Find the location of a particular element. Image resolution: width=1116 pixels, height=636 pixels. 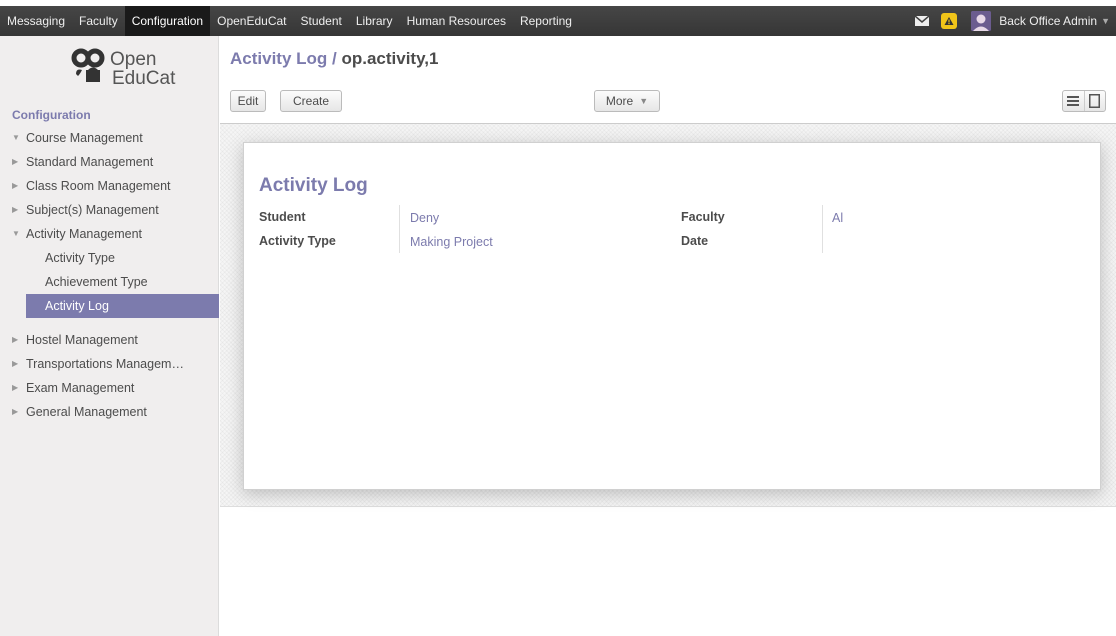

sidebar-item-hostel-management: ▶ Hostel Management is located at coordinates (109, 340).